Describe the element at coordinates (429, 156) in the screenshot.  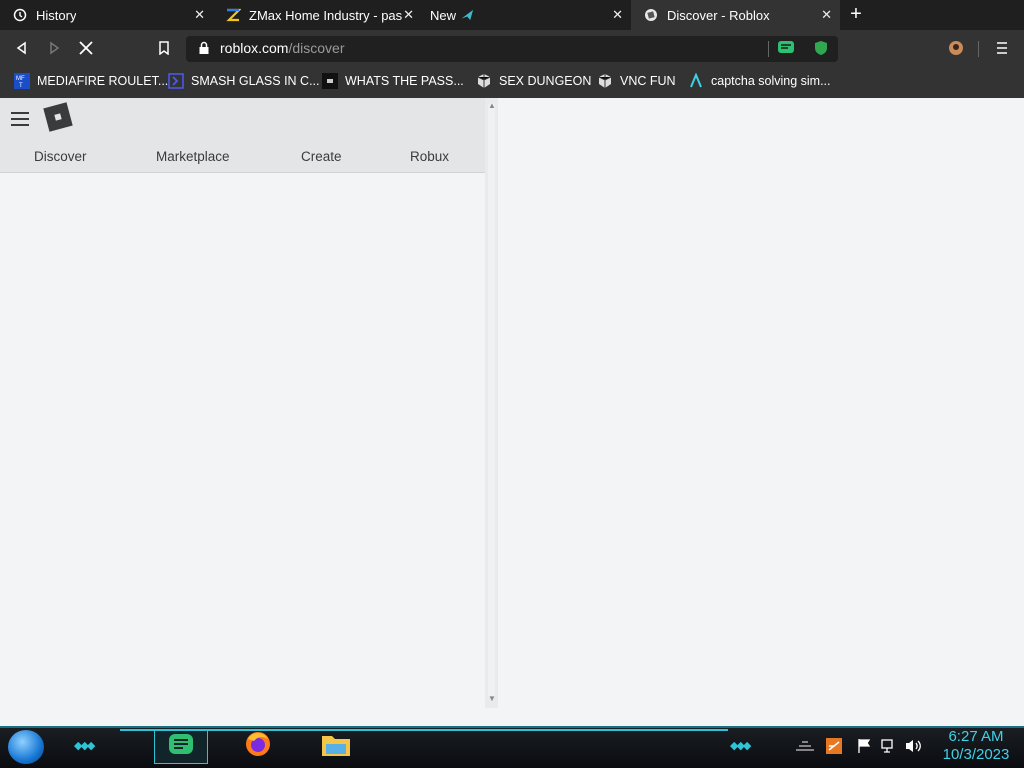
I see `nav-robux: Robux` at that location.